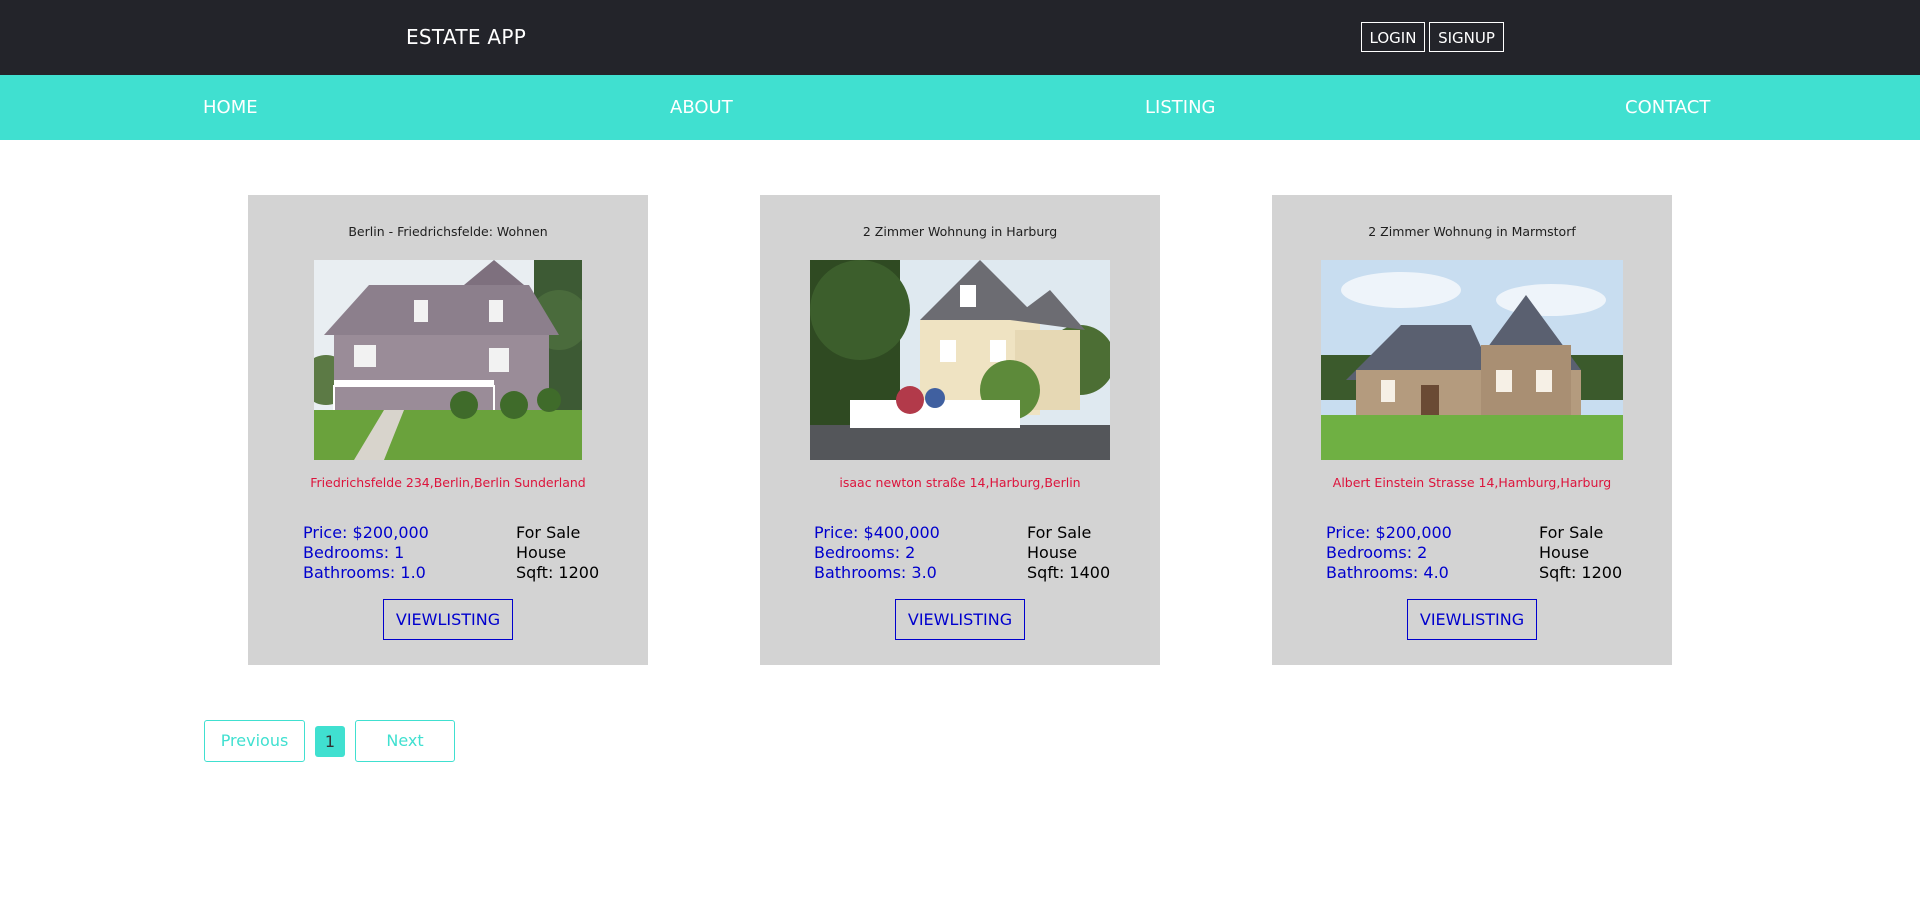  What do you see at coordinates (330, 741) in the screenshot?
I see `pagination-page-current: 1` at bounding box center [330, 741].